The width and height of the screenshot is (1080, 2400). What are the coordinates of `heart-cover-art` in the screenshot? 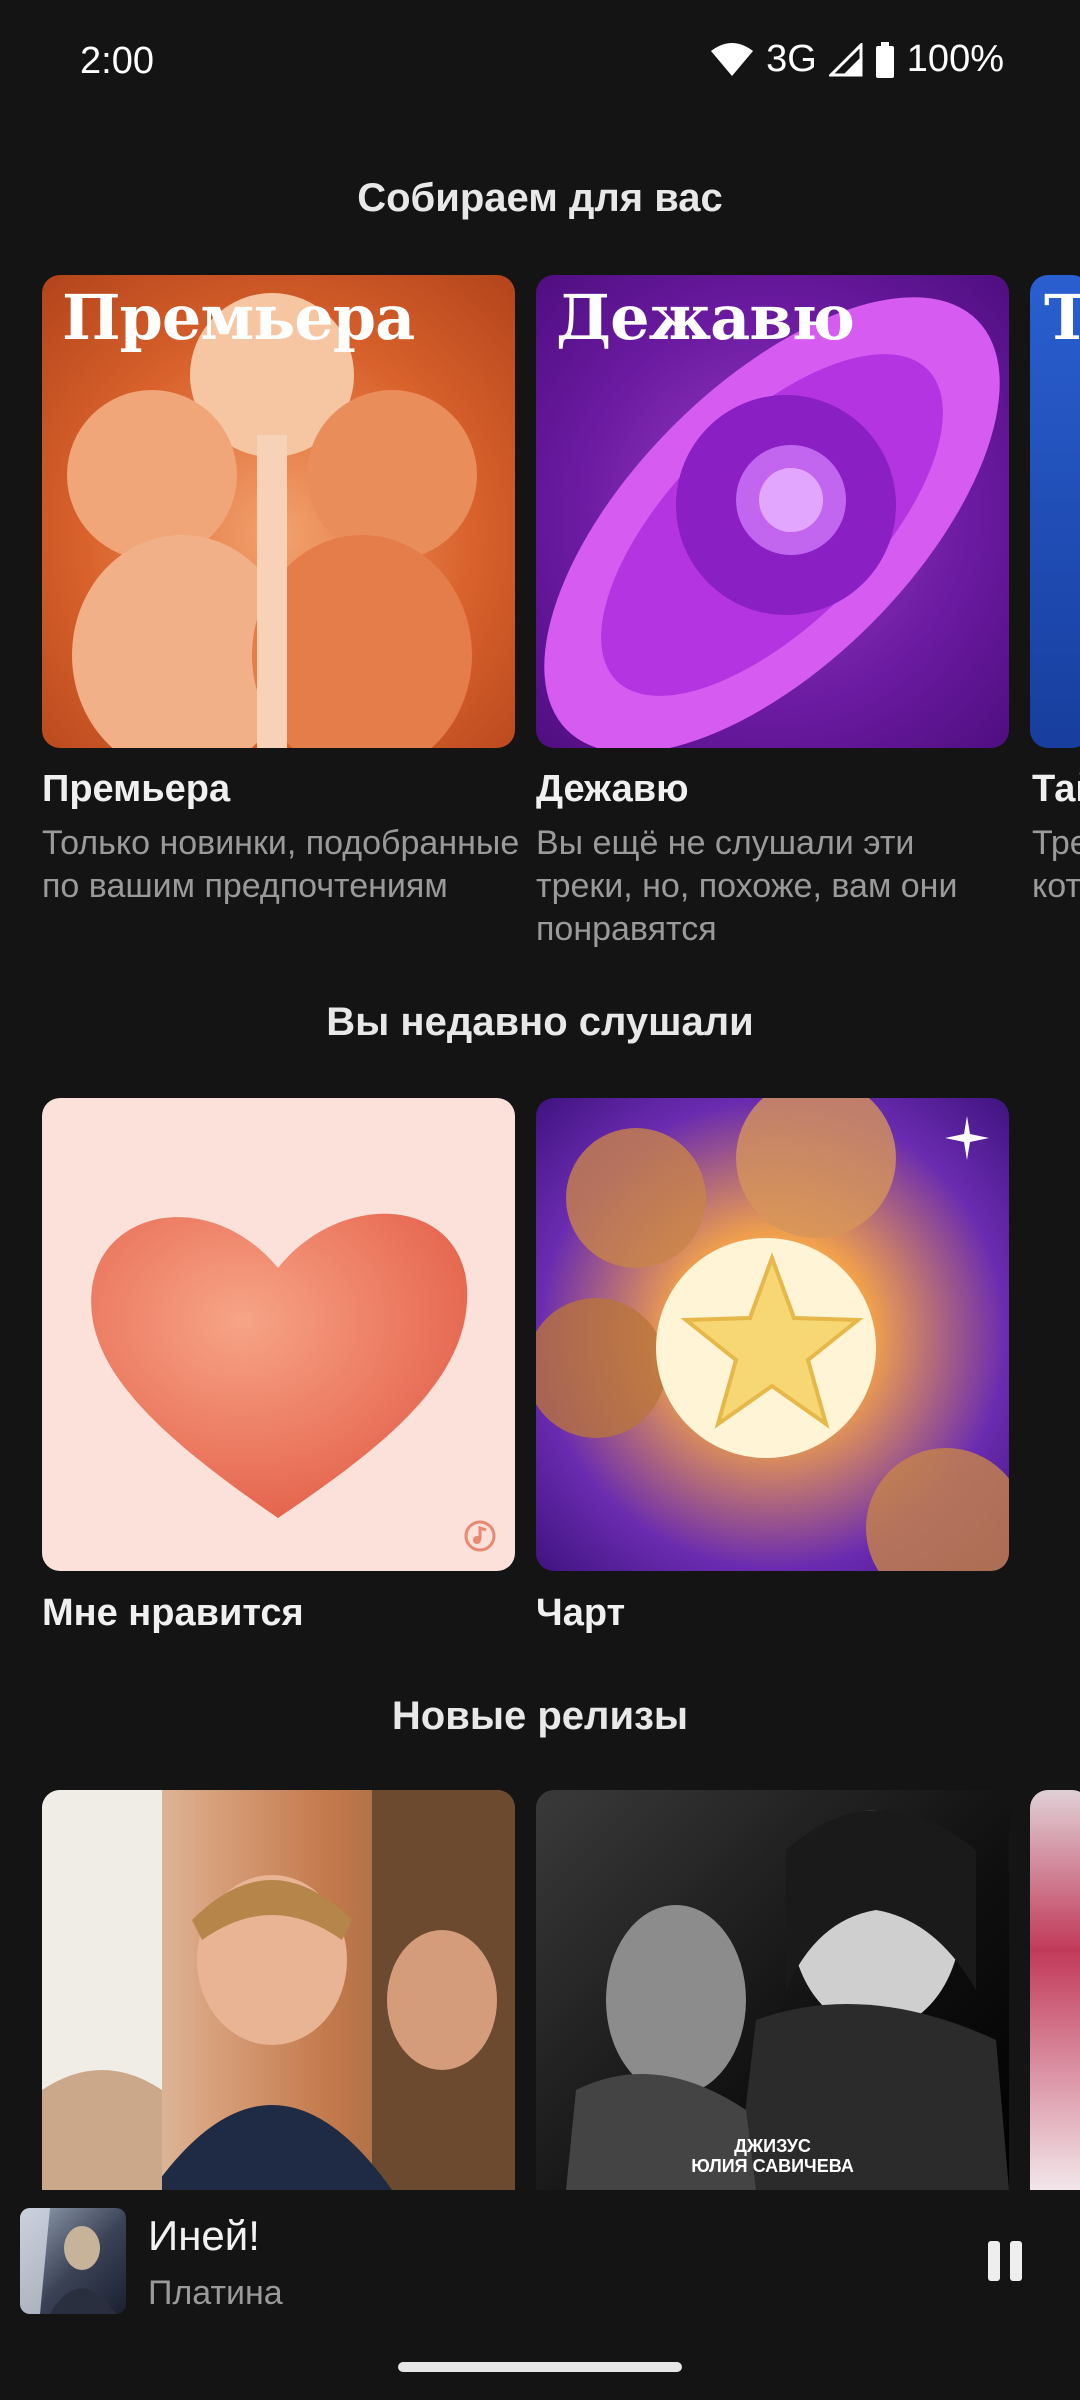 It's located at (279, 1365).